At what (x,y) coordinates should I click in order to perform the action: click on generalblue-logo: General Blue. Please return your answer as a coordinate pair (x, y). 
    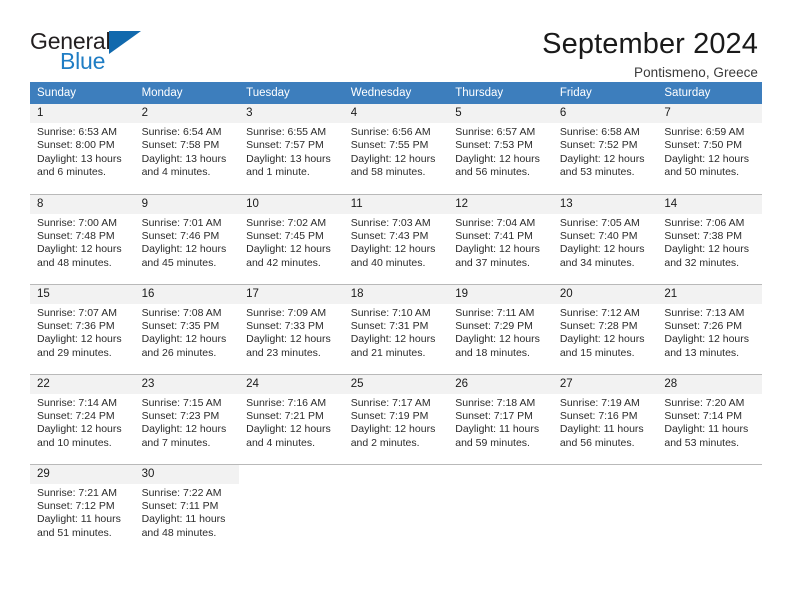
    Looking at the image, I should click on (105, 52).